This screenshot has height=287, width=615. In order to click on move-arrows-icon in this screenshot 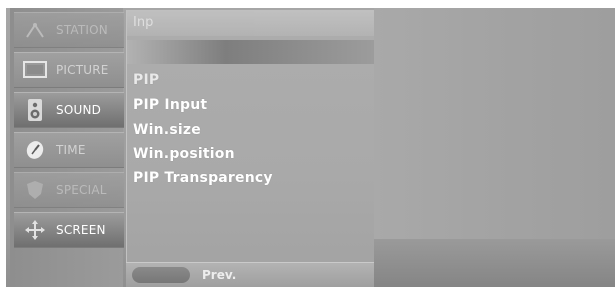, I will do `click(35, 230)`.